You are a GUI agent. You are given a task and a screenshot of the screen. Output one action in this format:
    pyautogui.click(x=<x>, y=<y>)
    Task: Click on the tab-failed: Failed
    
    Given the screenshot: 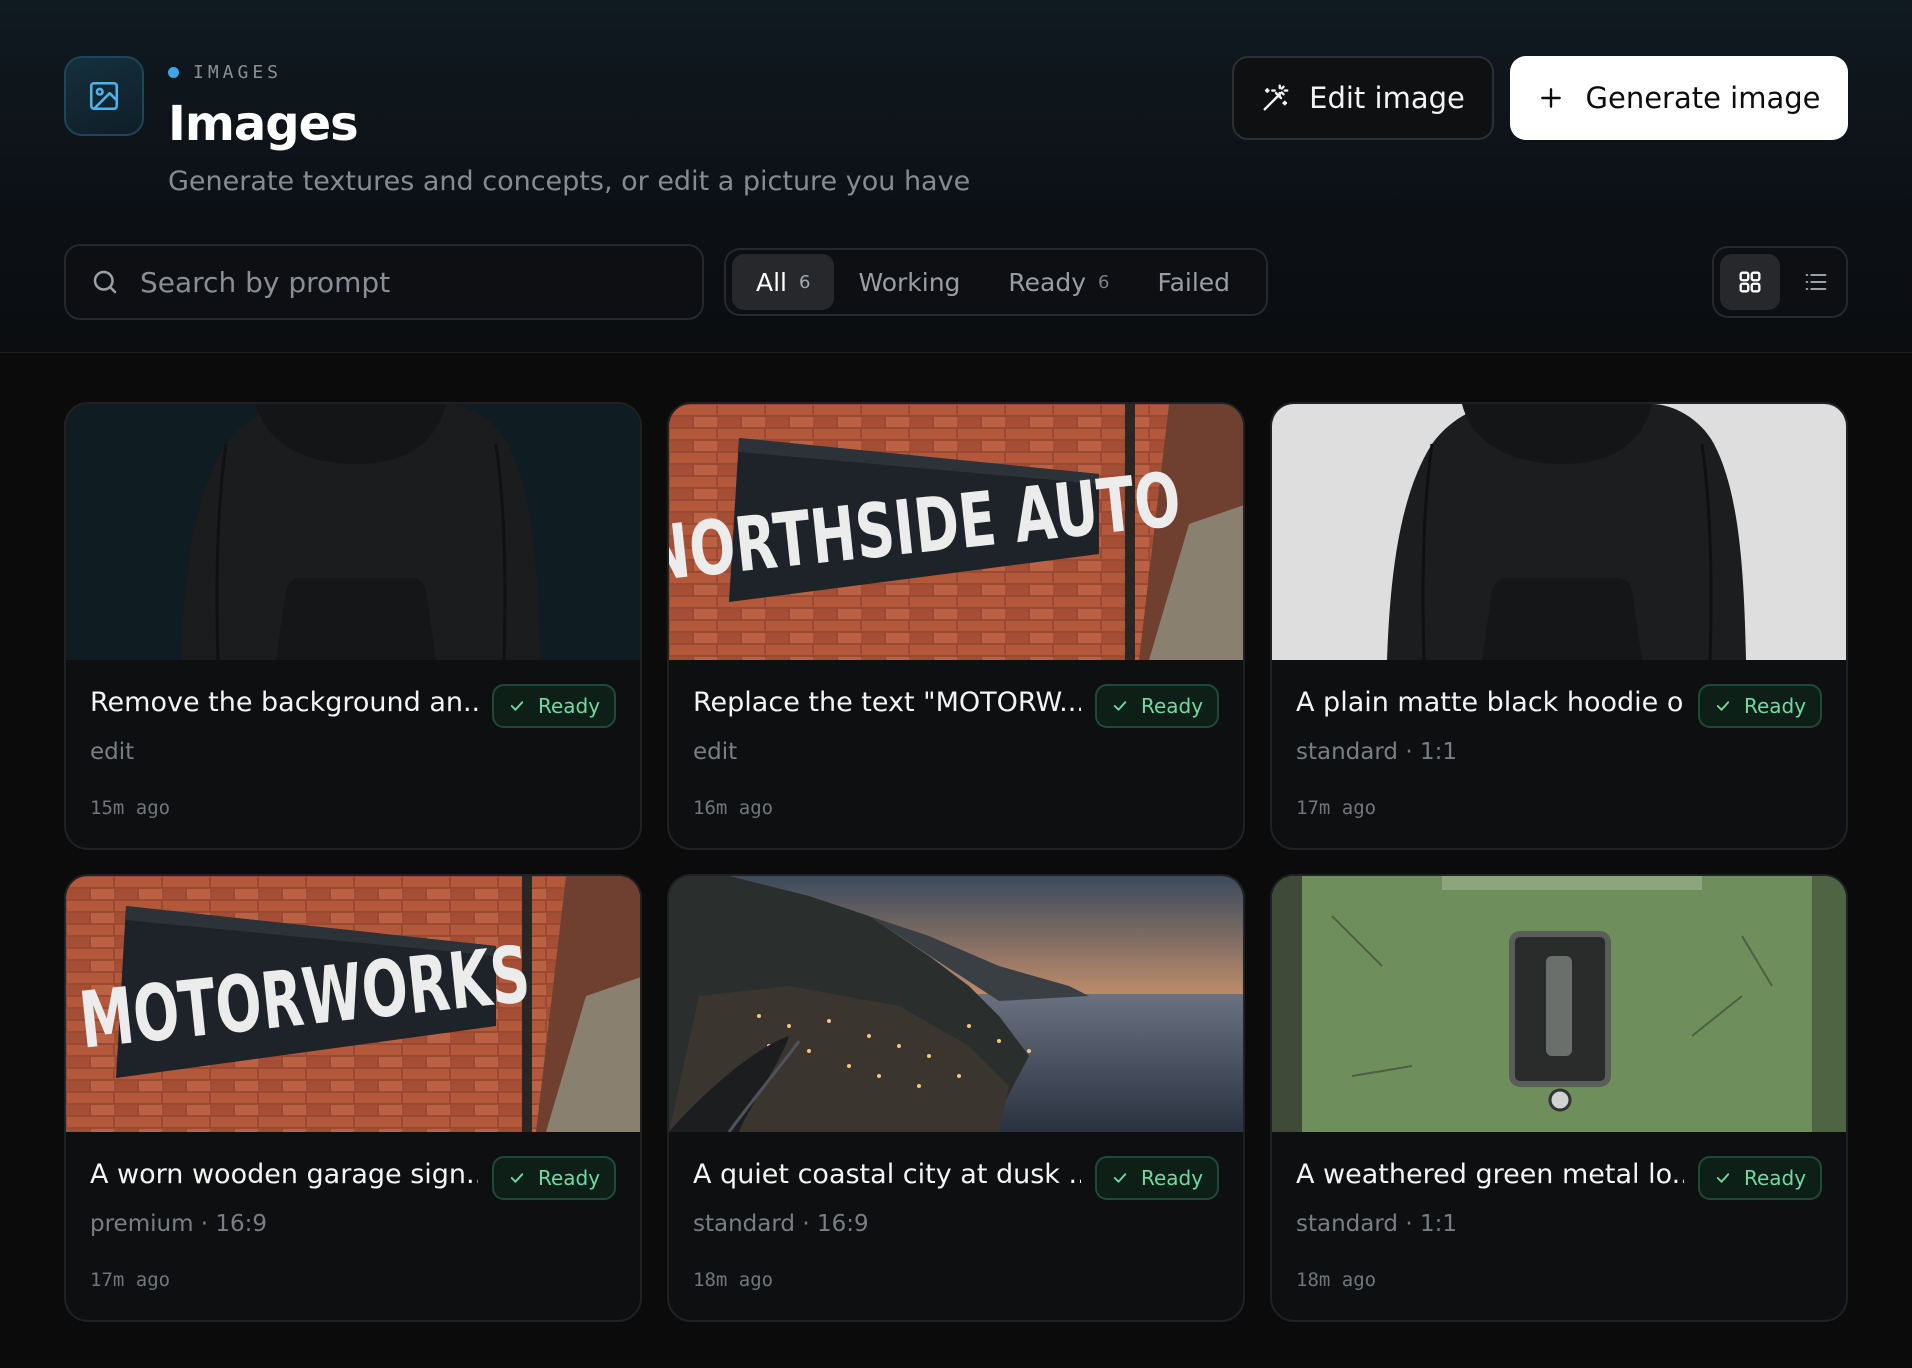 What is the action you would take?
    pyautogui.click(x=1194, y=282)
    